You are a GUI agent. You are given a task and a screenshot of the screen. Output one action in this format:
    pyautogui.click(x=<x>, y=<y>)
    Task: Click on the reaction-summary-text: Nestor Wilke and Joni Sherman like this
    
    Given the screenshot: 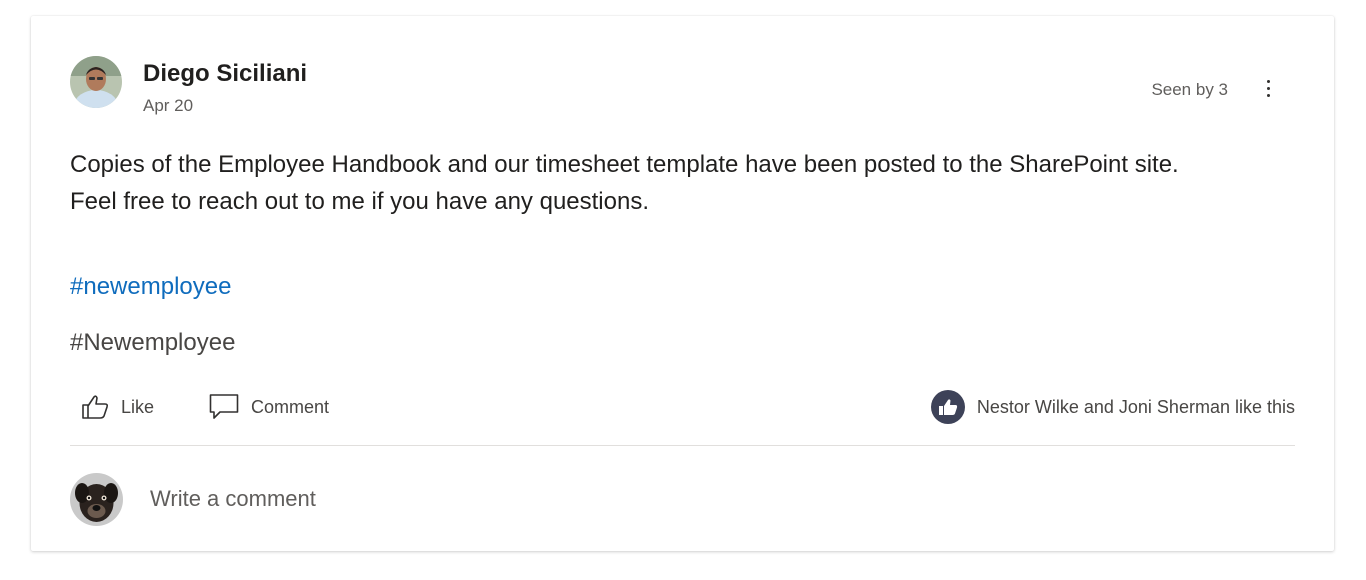 What is the action you would take?
    pyautogui.click(x=1135, y=406)
    